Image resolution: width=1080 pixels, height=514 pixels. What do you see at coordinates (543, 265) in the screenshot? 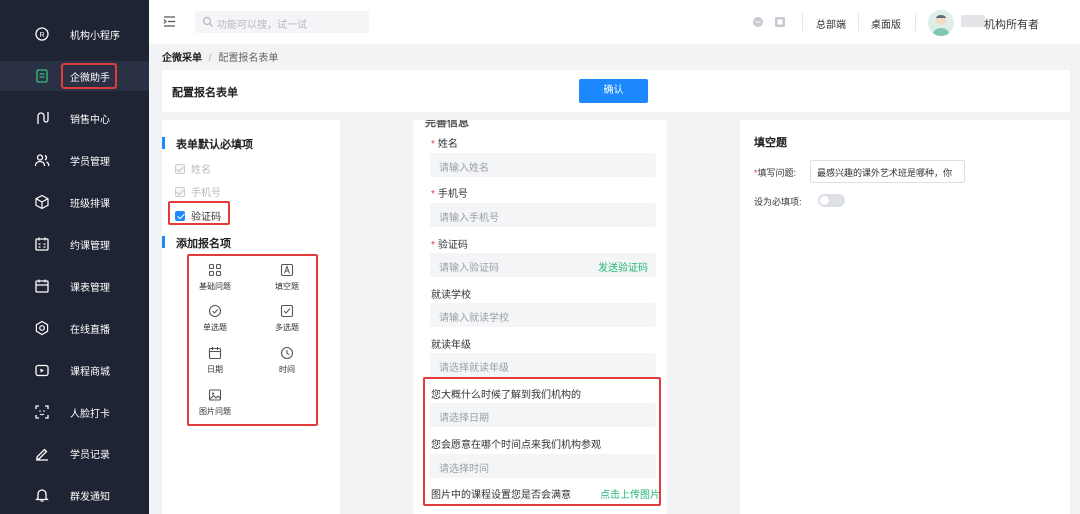
I see `verify-code-input: 请输入验证码 发送验证码` at bounding box center [543, 265].